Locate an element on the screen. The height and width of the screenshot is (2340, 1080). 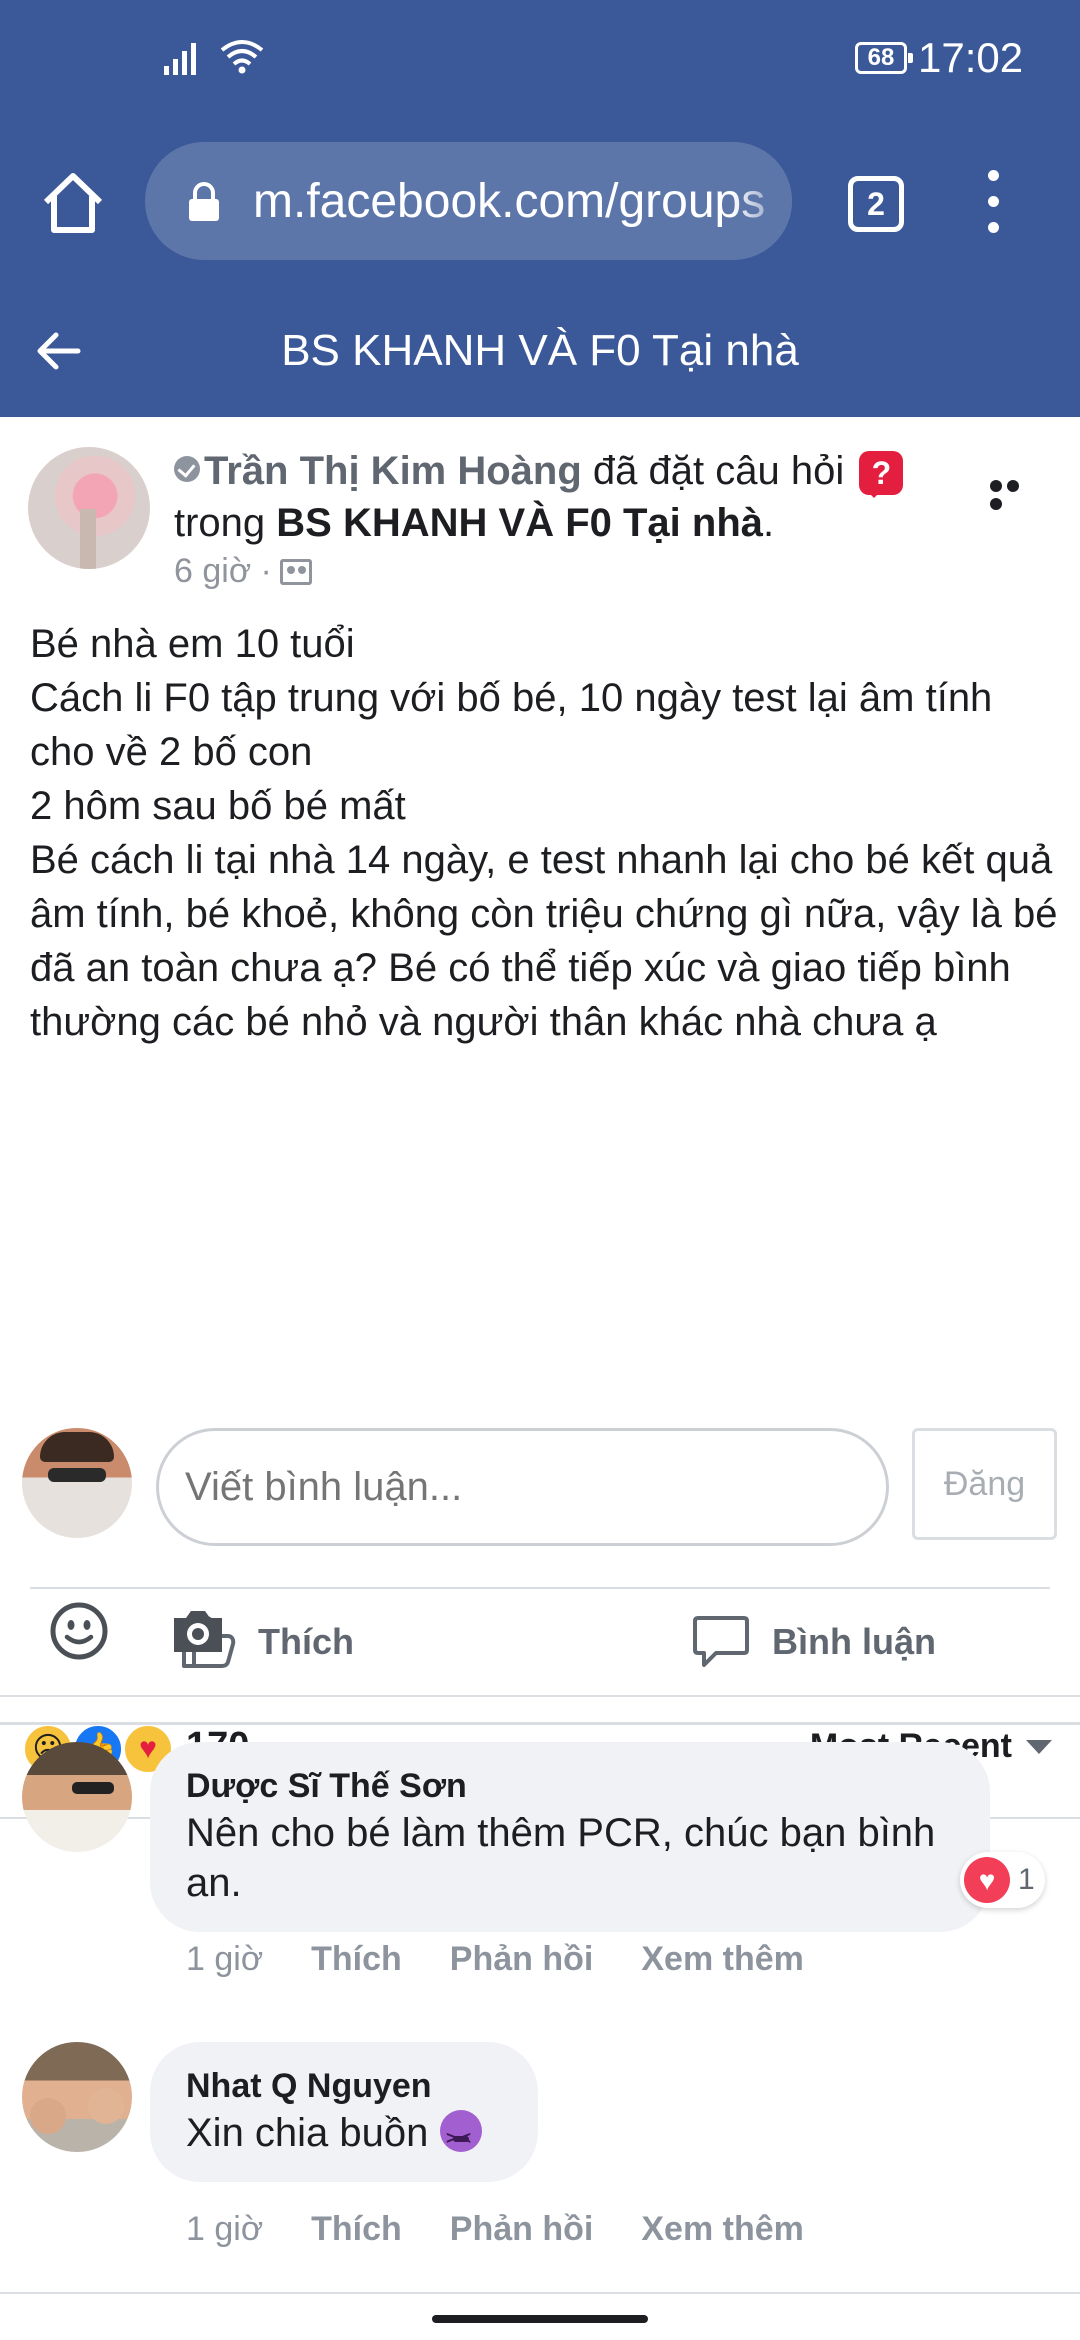
comment-bubble: Nhat Q Nguyen Xin chia buồn is located at coordinates (344, 2112).